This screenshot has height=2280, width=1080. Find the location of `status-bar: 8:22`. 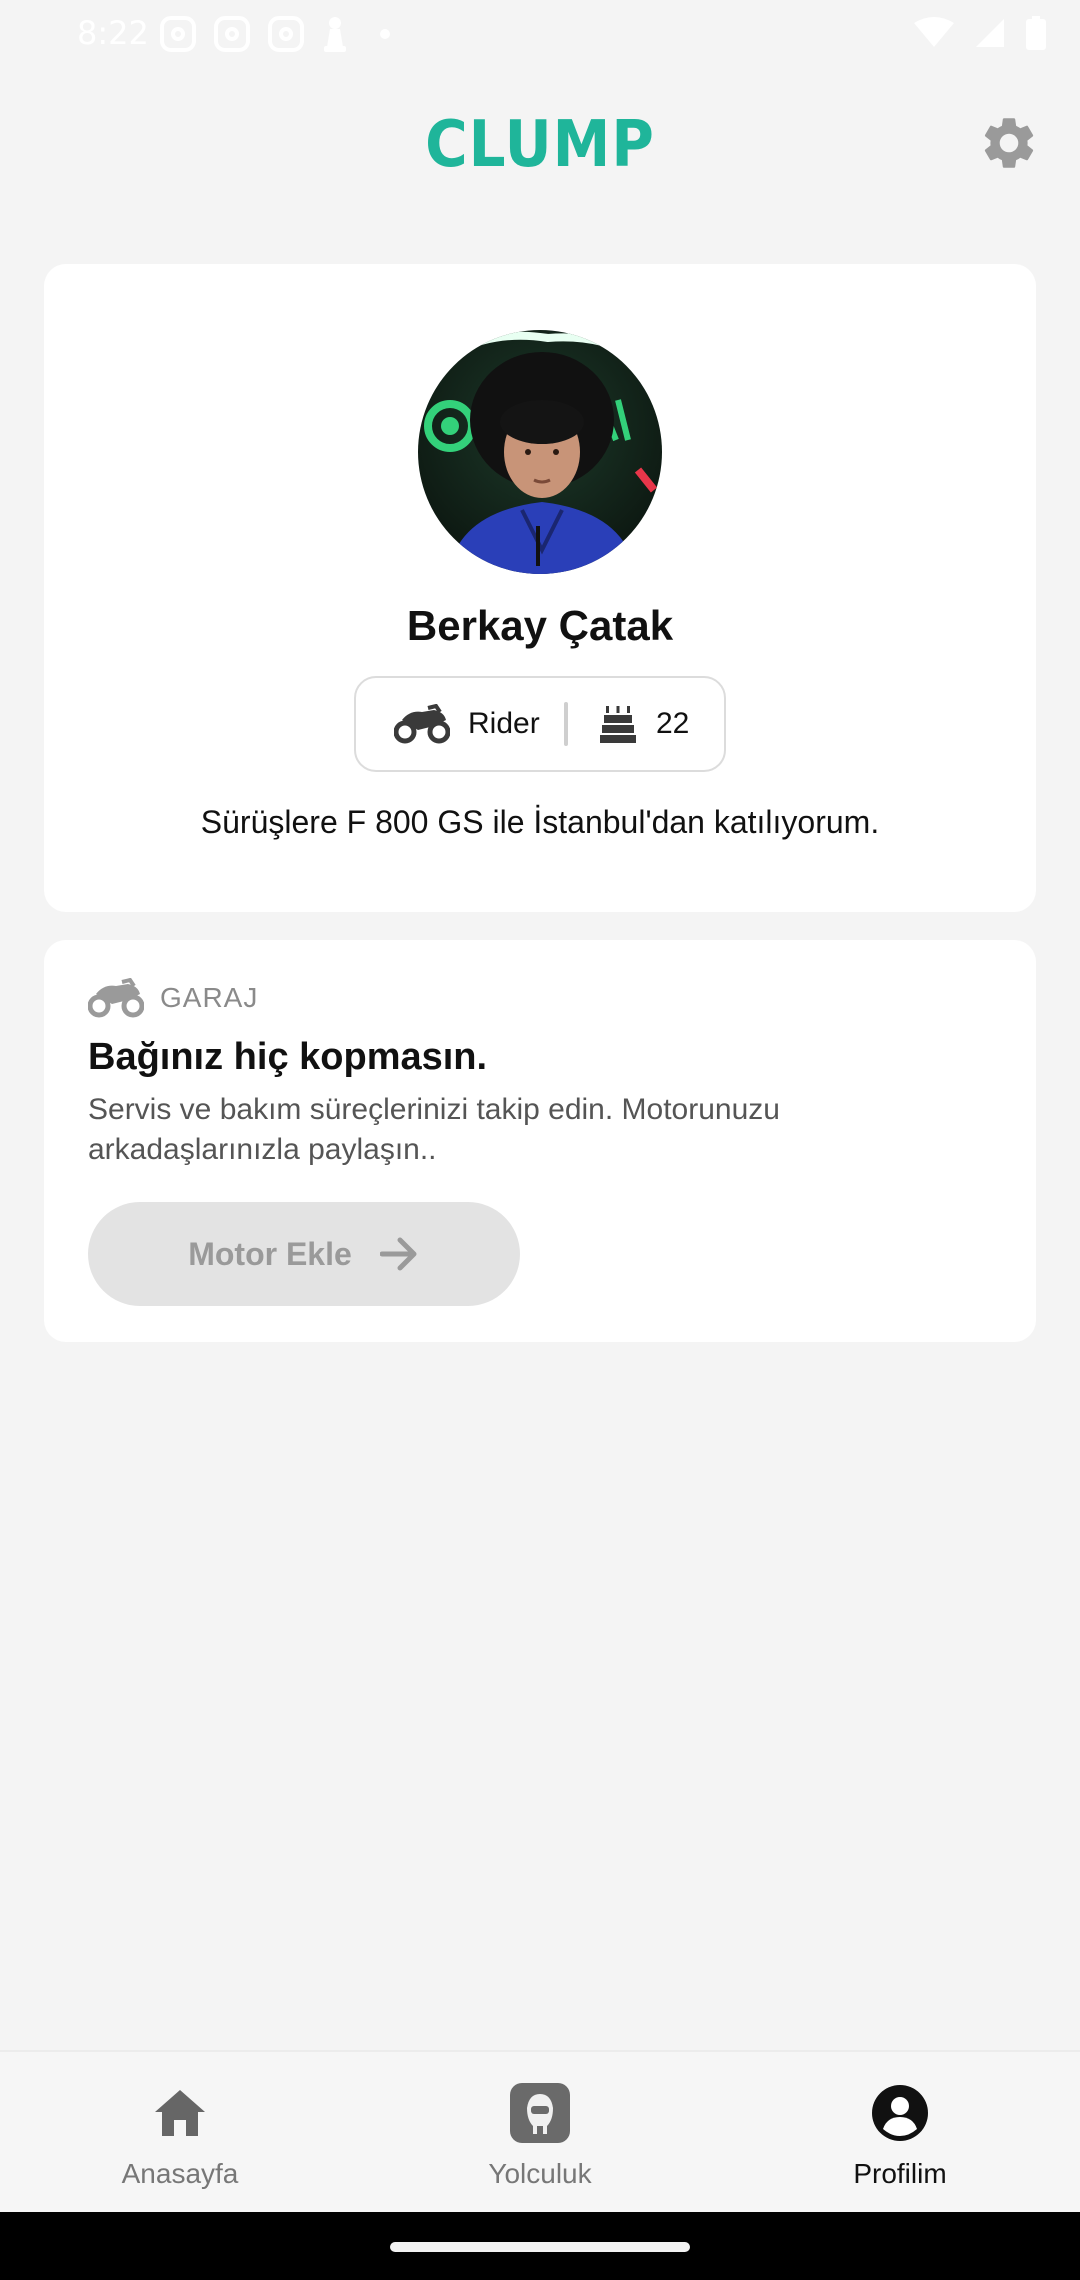

status-bar: 8:22 is located at coordinates (540, 35).